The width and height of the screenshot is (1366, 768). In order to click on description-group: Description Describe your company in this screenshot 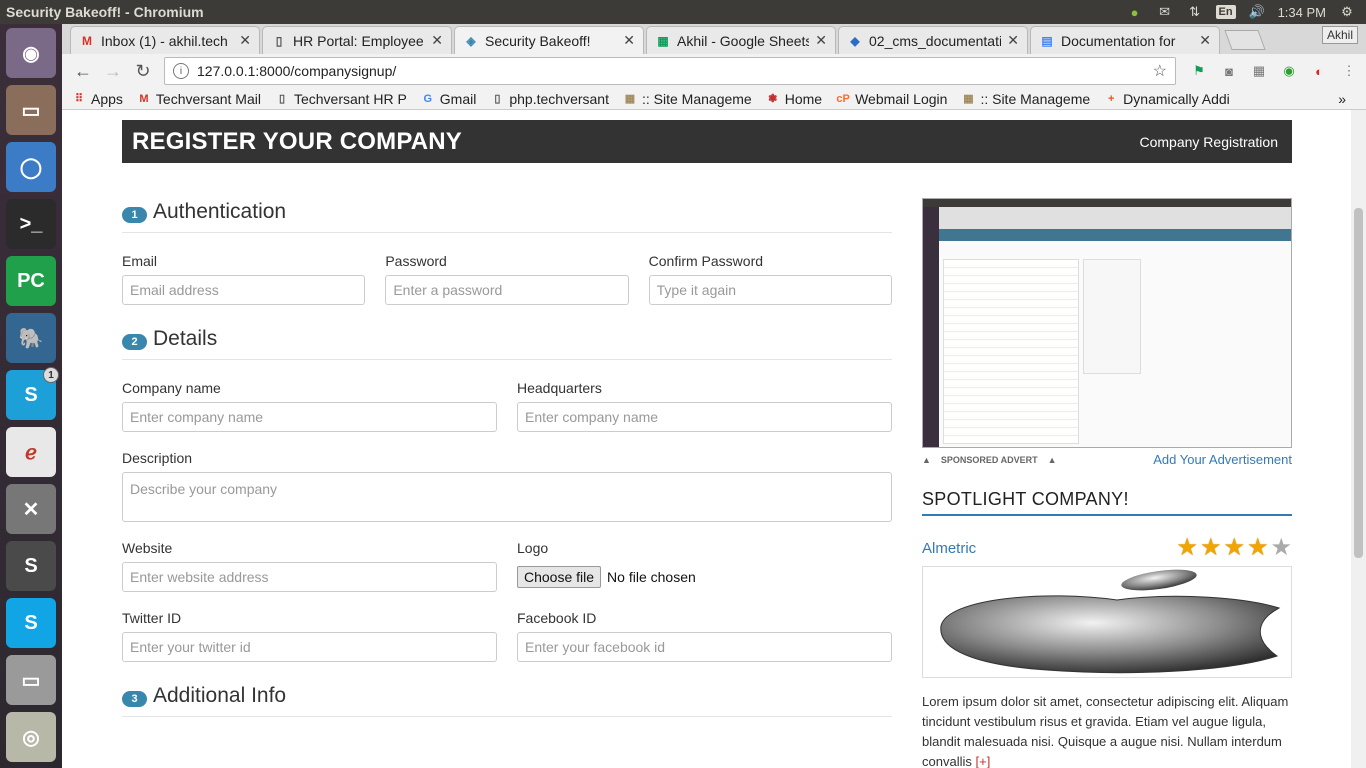, I will do `click(507, 486)`.